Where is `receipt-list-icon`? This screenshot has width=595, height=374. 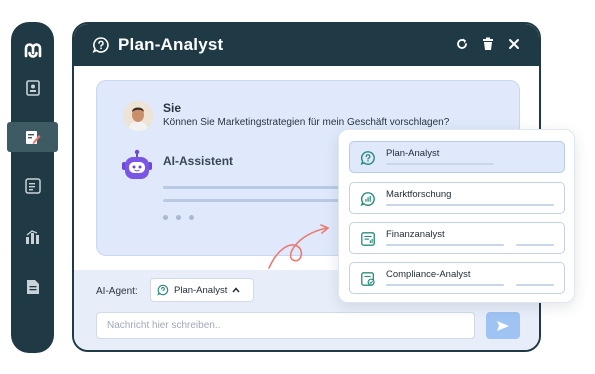 receipt-list-icon is located at coordinates (32, 186).